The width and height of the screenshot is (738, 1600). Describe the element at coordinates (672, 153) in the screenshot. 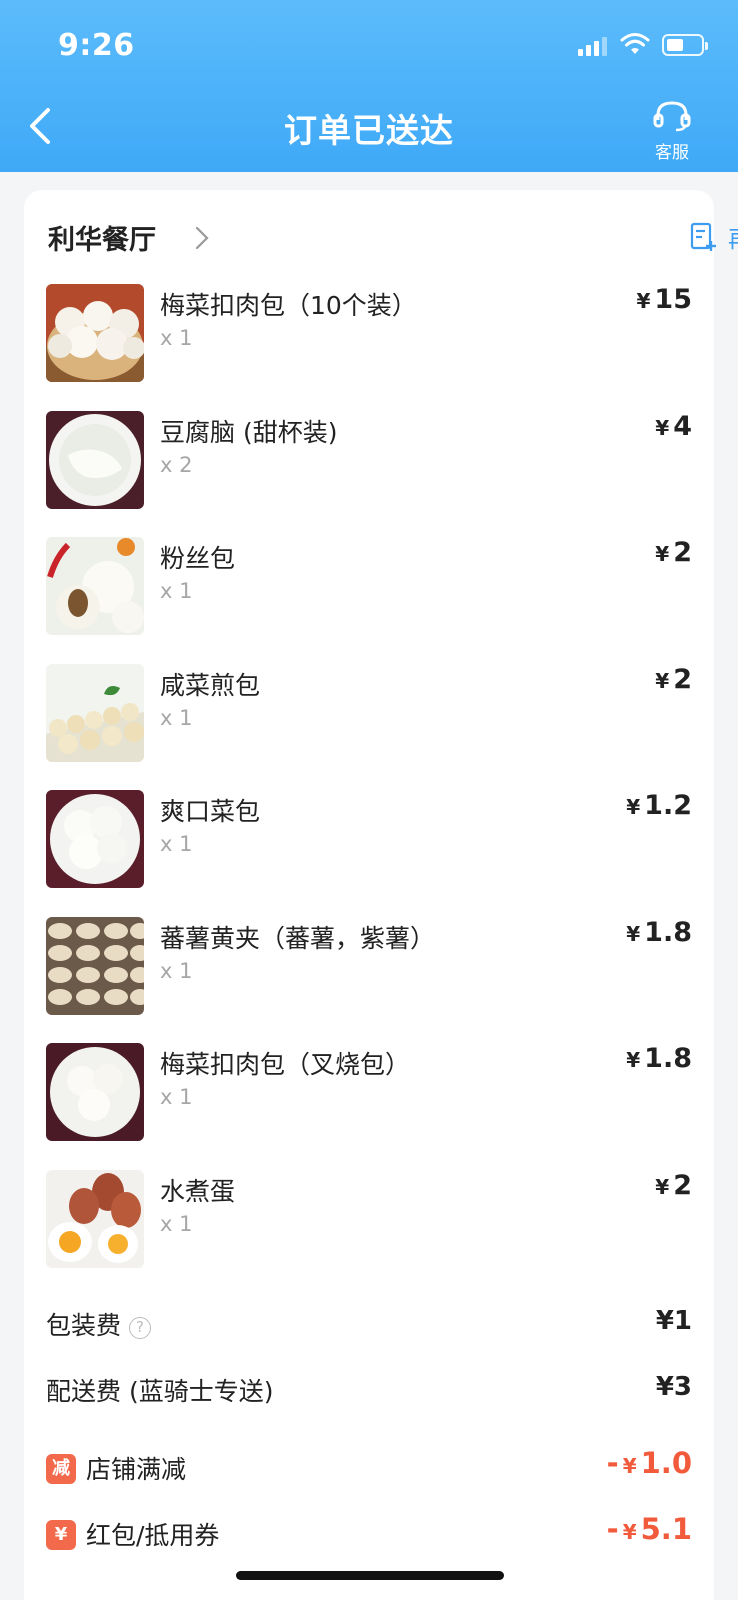

I see `customer-service-label: 客服` at that location.